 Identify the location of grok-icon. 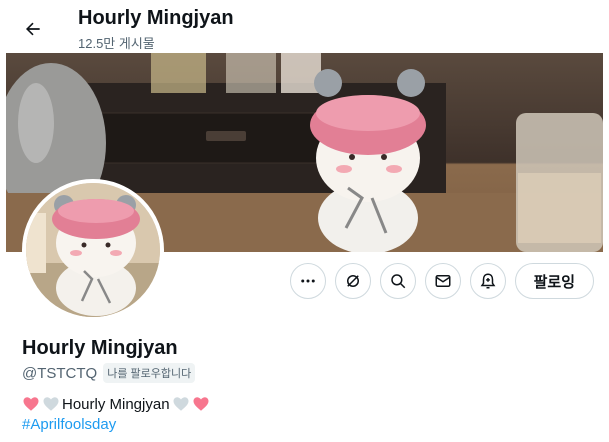
(352, 281).